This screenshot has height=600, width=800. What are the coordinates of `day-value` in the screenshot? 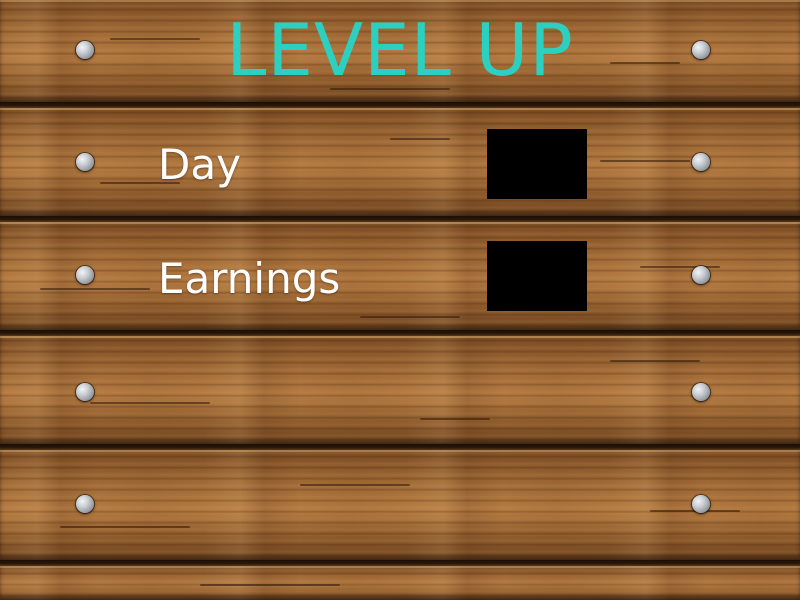 It's located at (537, 164).